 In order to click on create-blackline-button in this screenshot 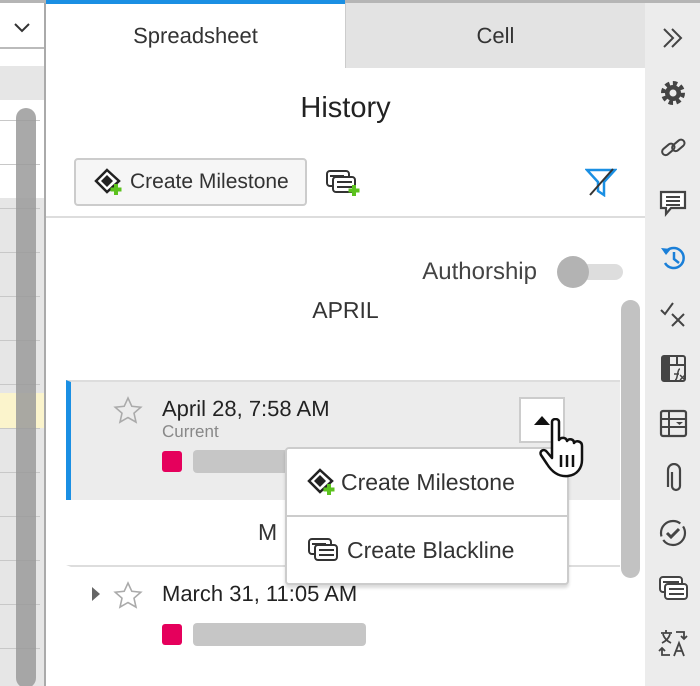, I will do `click(342, 182)`.